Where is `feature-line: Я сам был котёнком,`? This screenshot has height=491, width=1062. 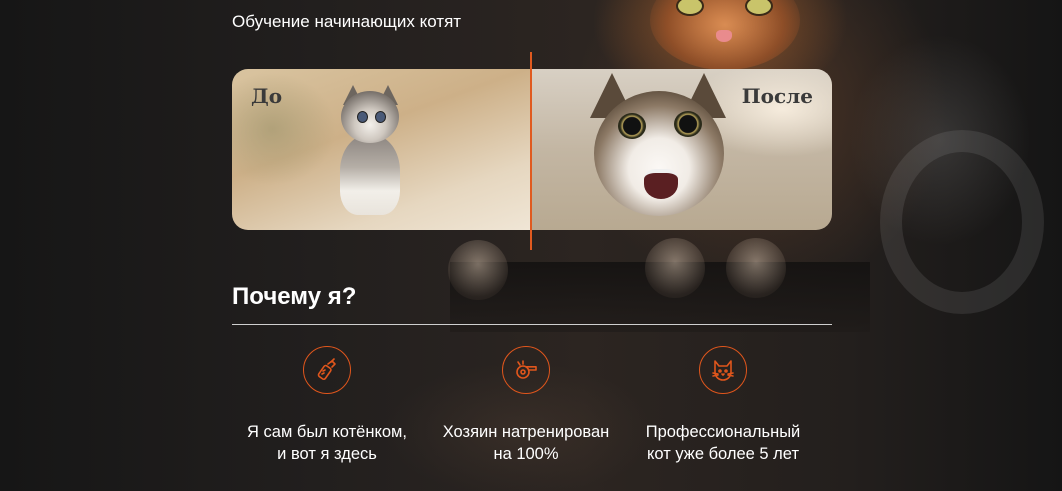 feature-line: Я сам был котёнком, is located at coordinates (327, 432).